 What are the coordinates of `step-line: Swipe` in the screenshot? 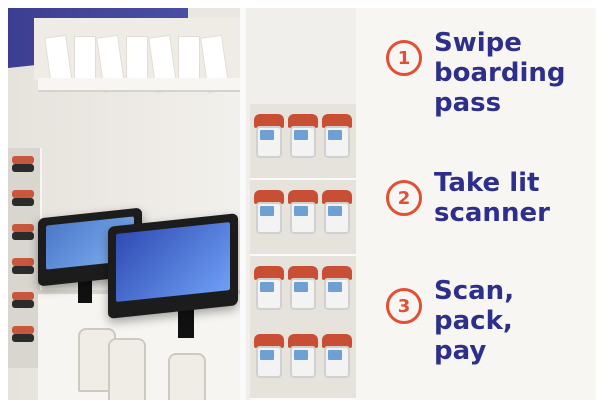 It's located at (478, 43).